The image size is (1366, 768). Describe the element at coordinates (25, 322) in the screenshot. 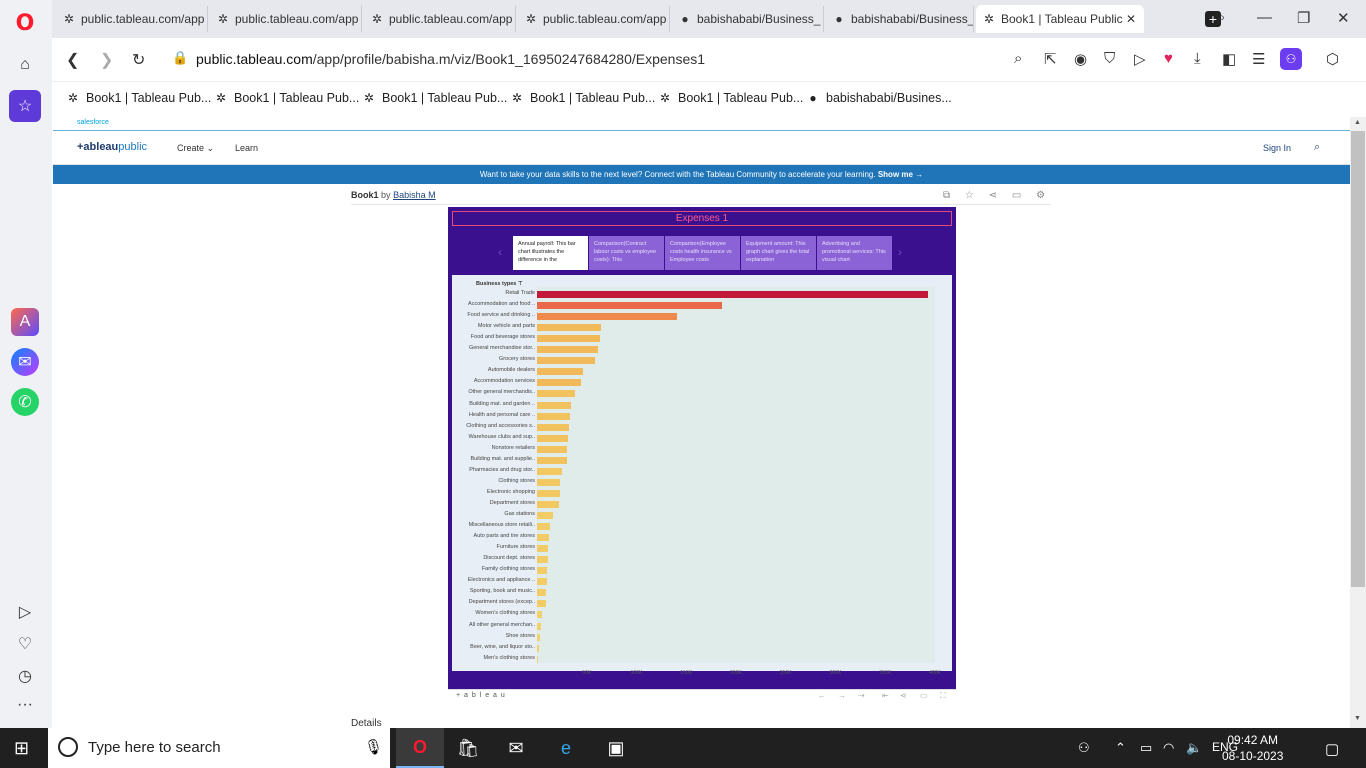

I see `aria-icon: A` at that location.